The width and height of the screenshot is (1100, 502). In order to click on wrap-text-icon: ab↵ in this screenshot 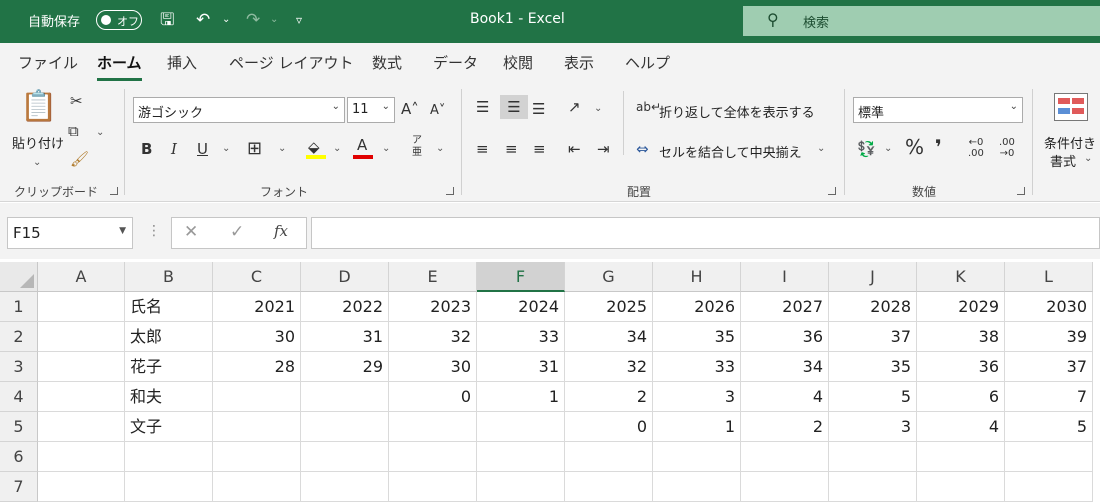, I will do `click(648, 107)`.